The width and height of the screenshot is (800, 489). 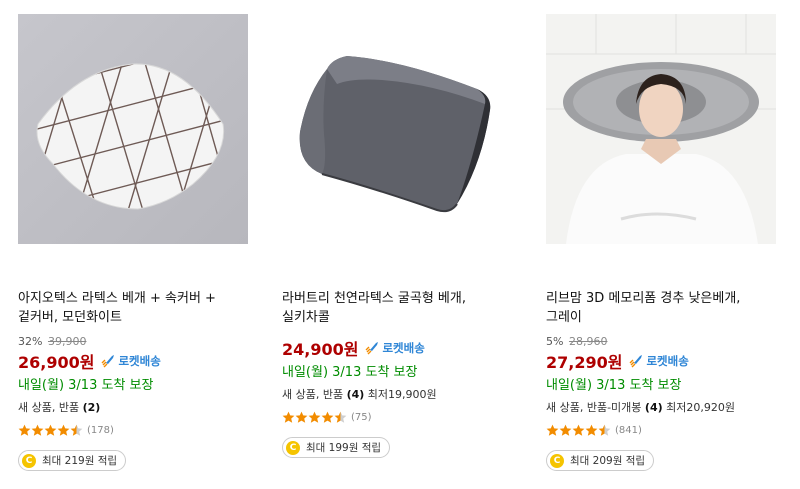 I want to click on original-price: 28,960, so click(x=588, y=341).